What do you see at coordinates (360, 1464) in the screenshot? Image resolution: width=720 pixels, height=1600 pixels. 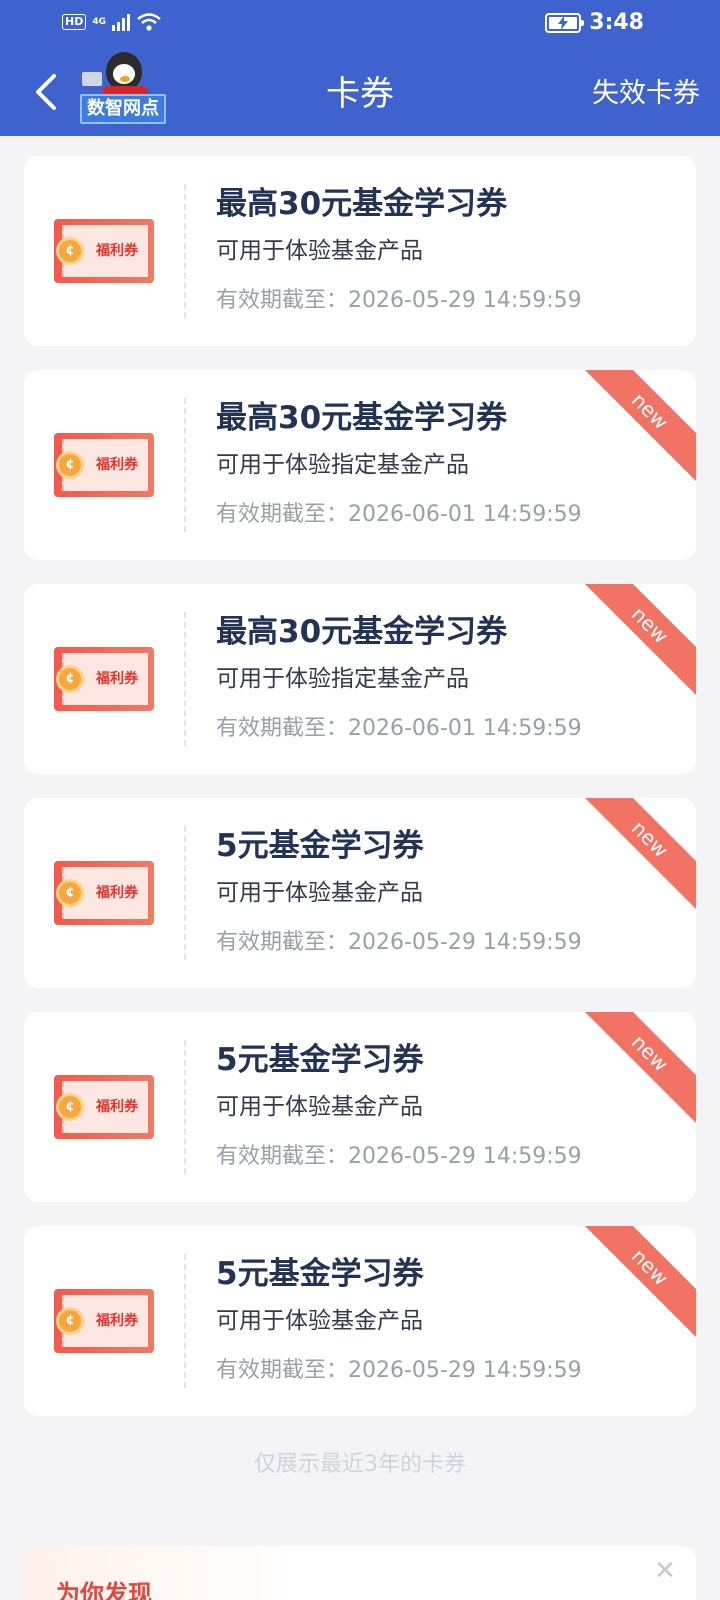 I see `footer-note: 仅展示最近3年的卡券` at bounding box center [360, 1464].